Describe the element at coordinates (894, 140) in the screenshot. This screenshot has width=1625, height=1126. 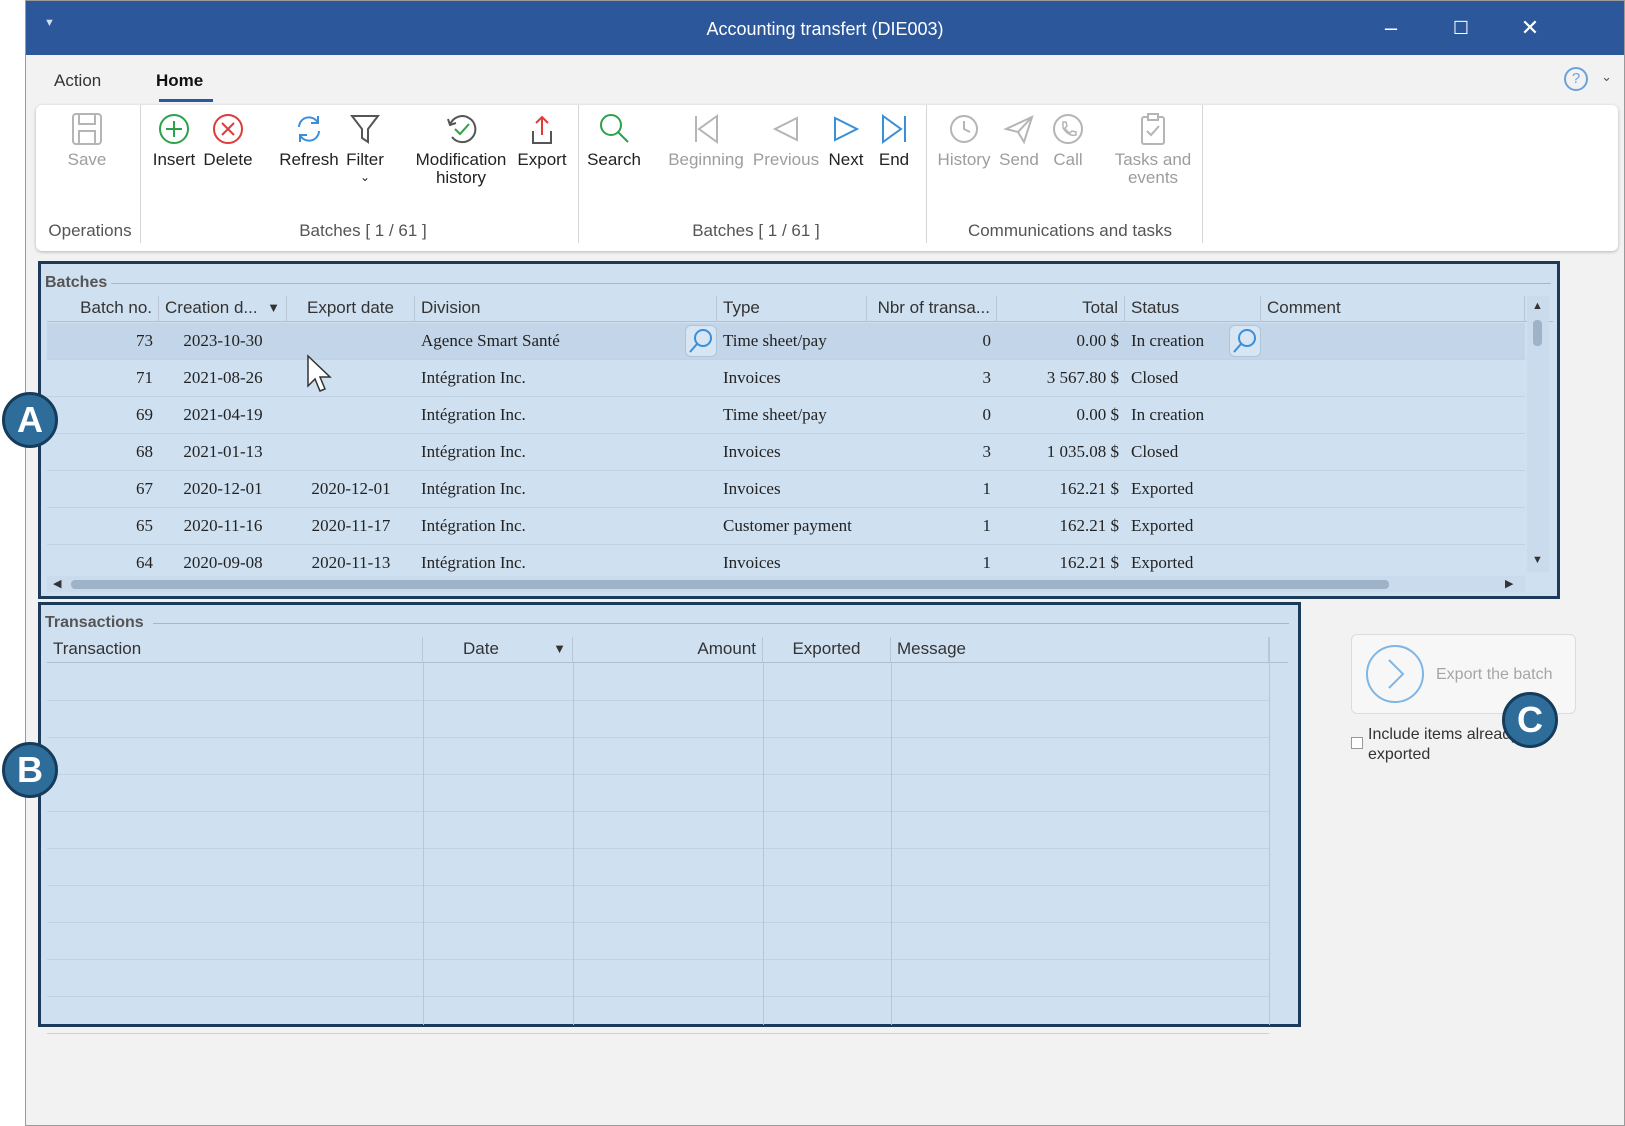
I see `end-button: End` at that location.